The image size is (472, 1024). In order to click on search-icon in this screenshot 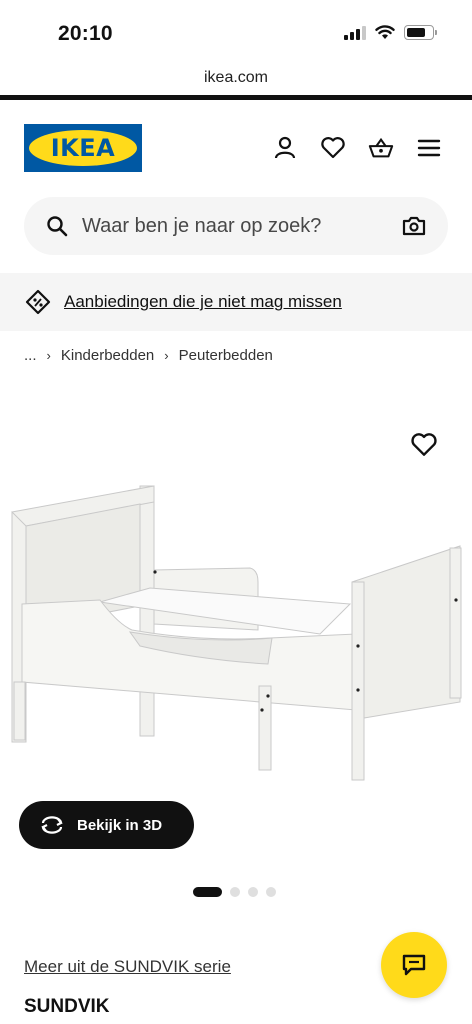, I will do `click(57, 226)`.